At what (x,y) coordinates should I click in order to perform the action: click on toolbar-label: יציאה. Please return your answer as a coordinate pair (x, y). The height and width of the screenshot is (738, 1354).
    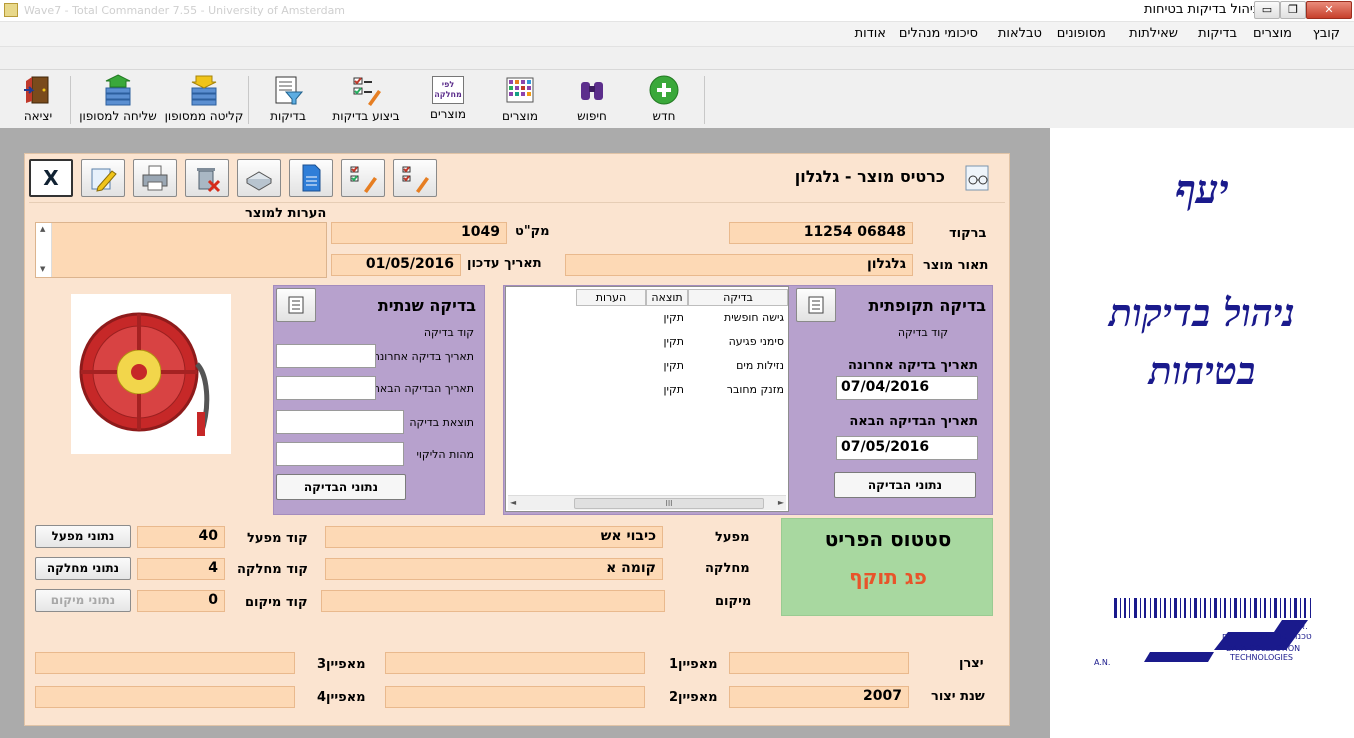
    Looking at the image, I should click on (38, 116).